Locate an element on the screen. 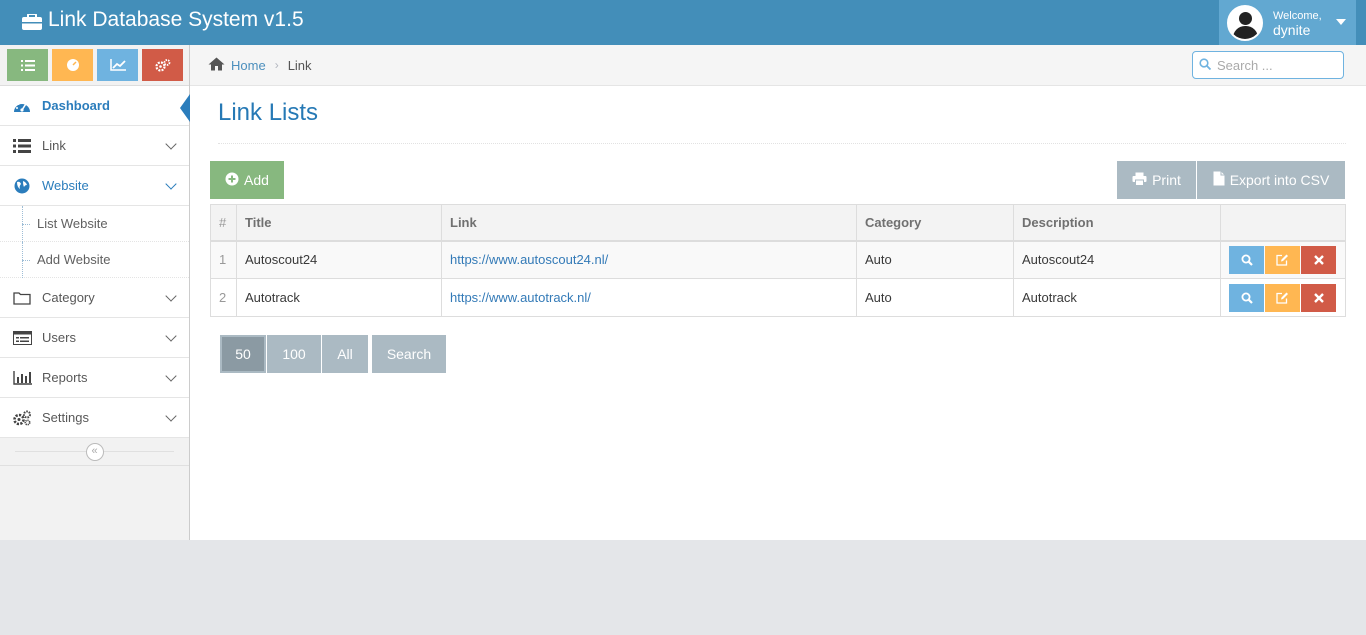 The height and width of the screenshot is (635, 1366). folder-icon is located at coordinates (22, 298).